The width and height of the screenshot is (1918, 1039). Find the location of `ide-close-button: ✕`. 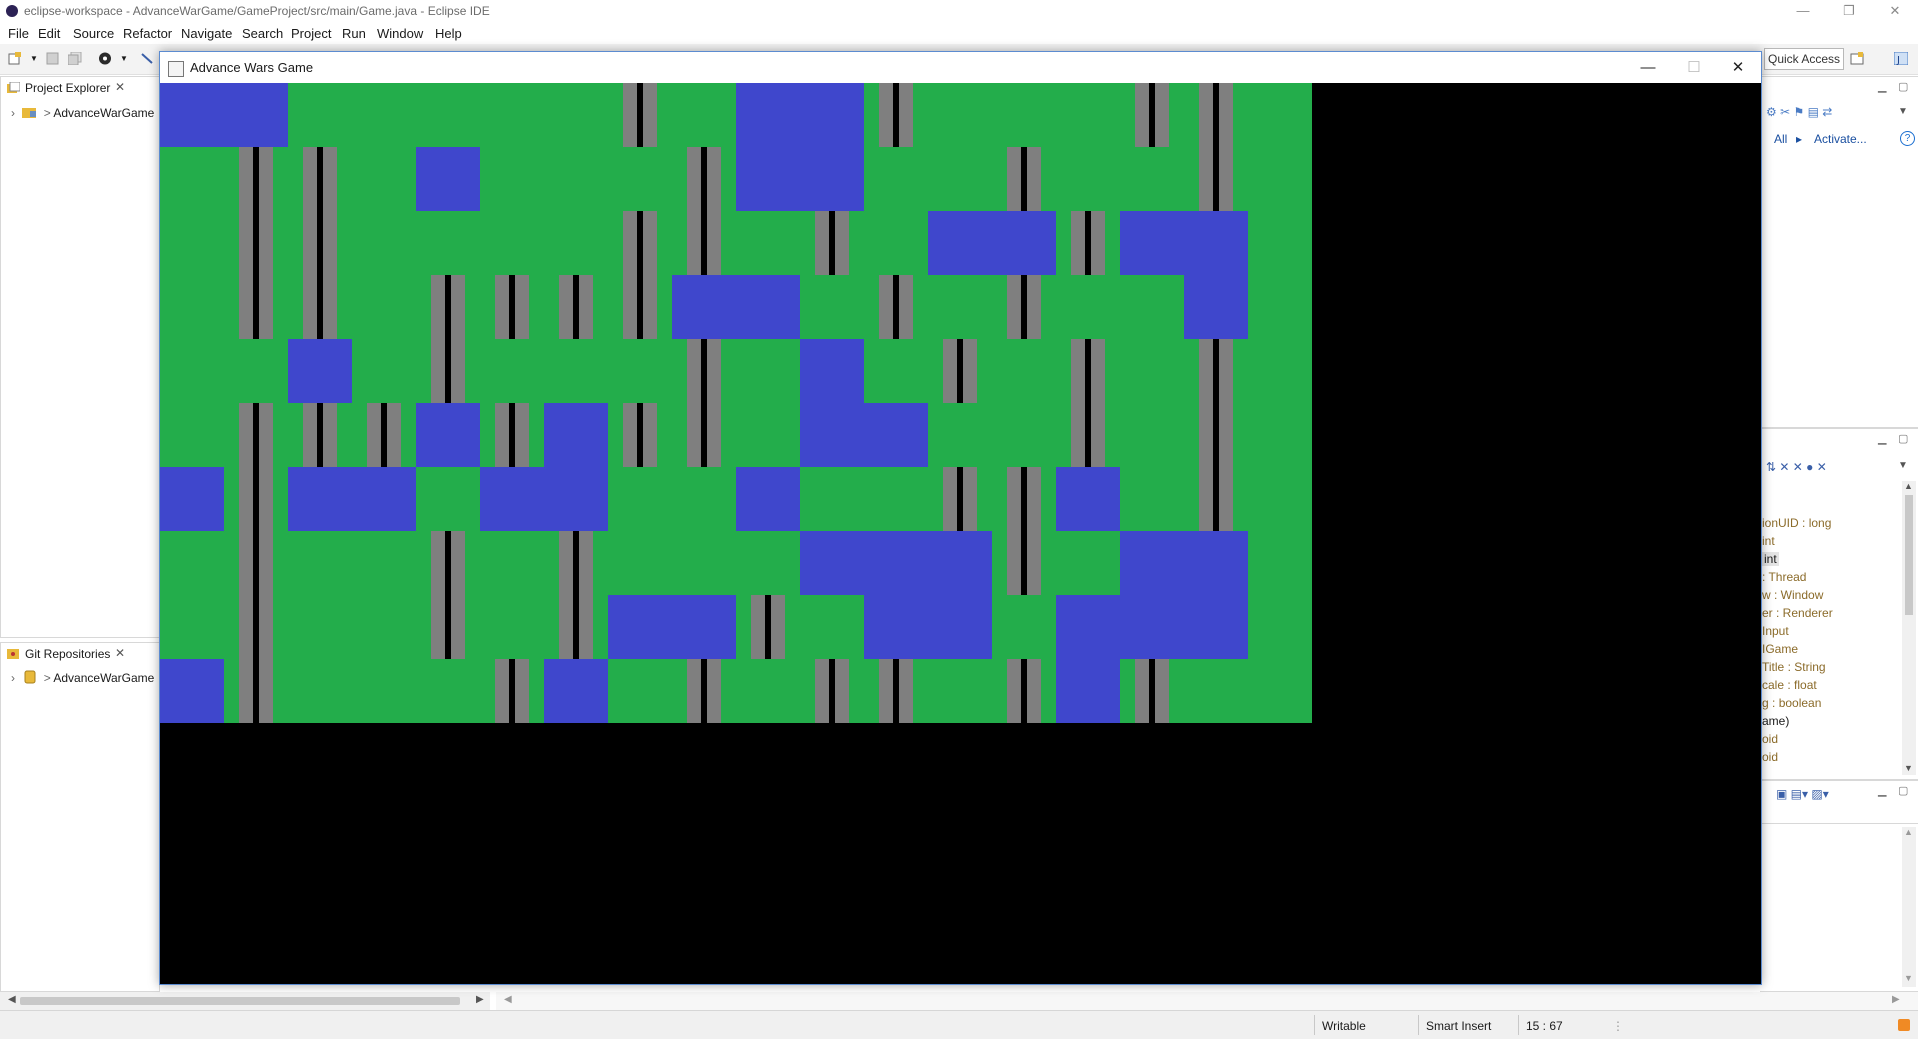

ide-close-button: ✕ is located at coordinates (1895, 11).